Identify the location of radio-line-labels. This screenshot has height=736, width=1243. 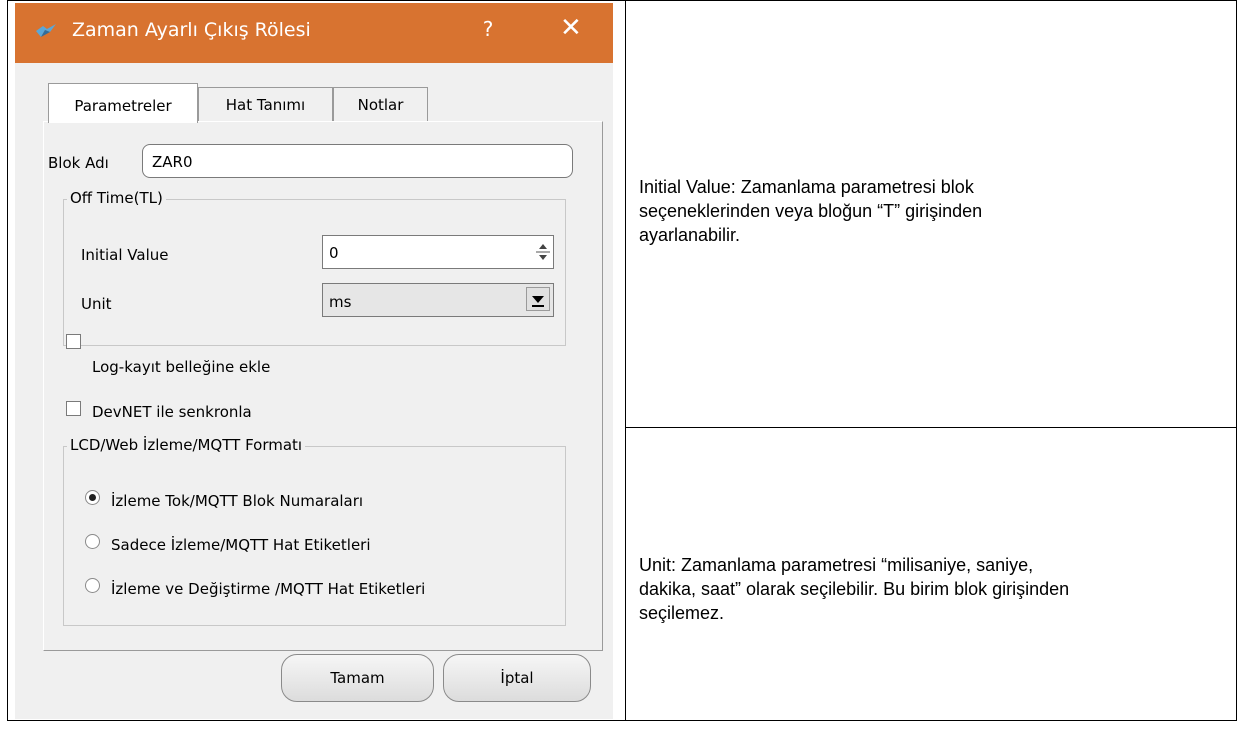
(92, 541).